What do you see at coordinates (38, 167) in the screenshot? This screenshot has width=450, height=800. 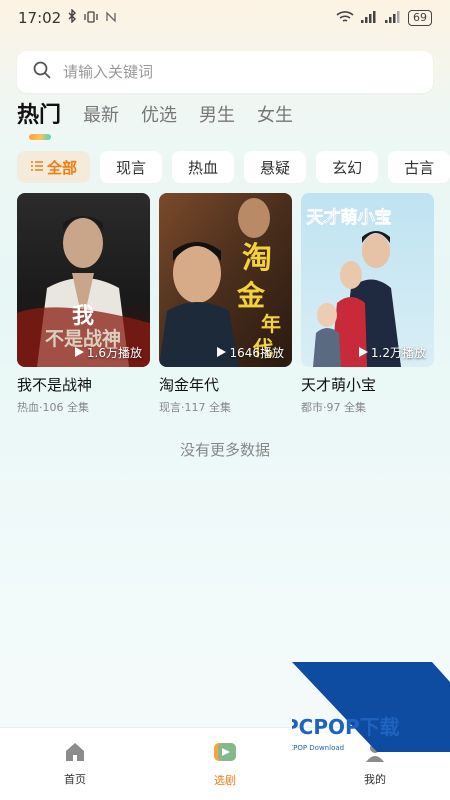 I see `list-icon` at bounding box center [38, 167].